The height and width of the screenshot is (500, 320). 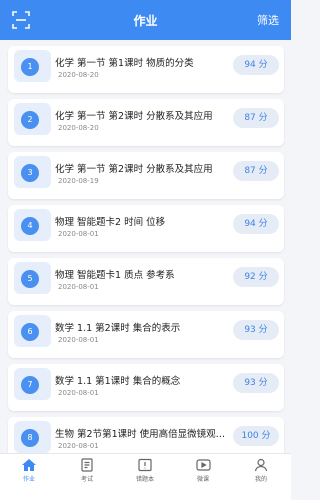 I want to click on video-icon, so click(x=203, y=465).